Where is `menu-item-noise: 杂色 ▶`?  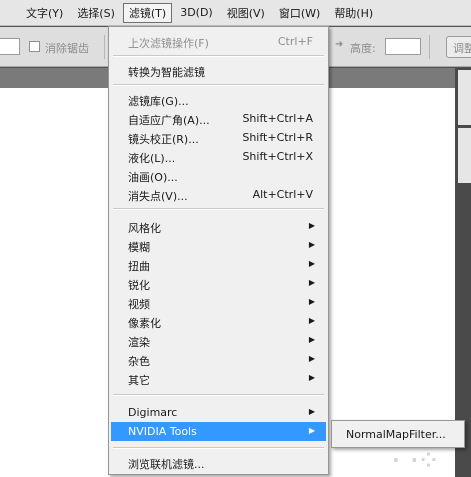
menu-item-noise: 杂色 ▶ is located at coordinates (218, 359).